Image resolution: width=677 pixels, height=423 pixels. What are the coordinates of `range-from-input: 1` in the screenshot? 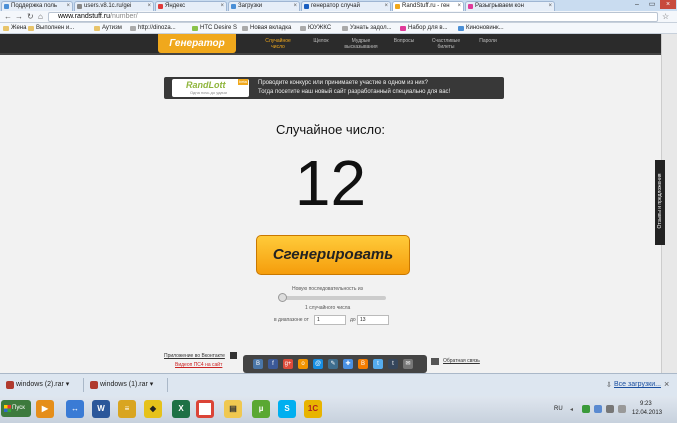 It's located at (330, 320).